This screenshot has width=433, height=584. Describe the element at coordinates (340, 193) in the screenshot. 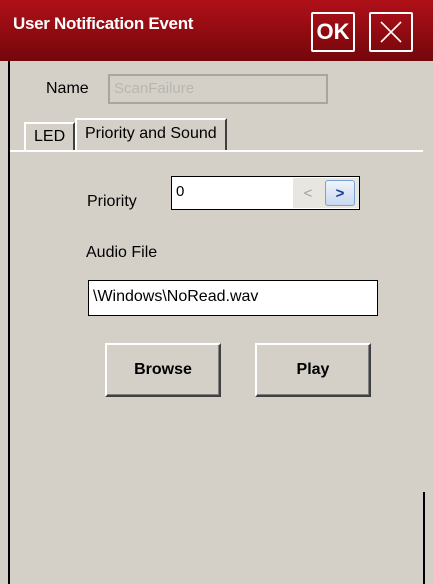

I see `chevron-right-icon: >` at that location.